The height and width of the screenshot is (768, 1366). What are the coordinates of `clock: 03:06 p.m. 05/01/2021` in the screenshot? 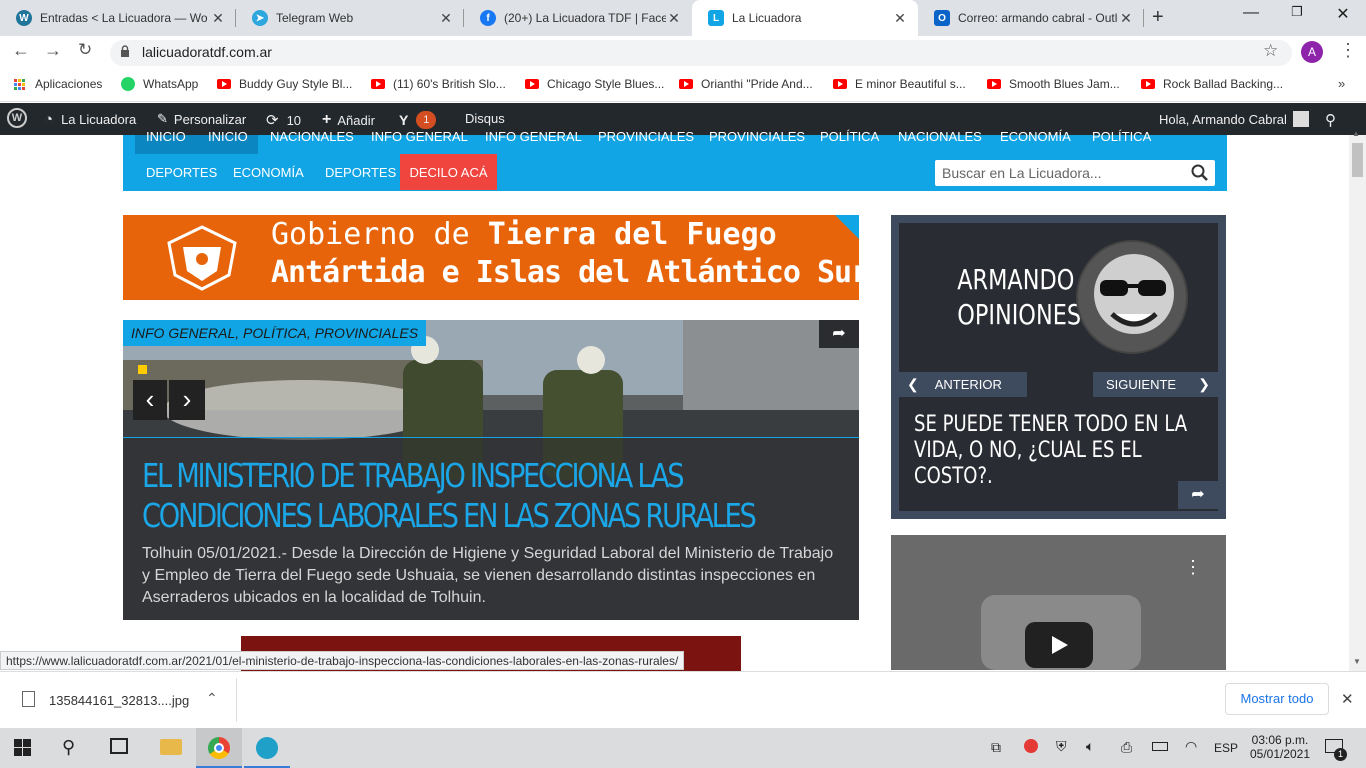 It's located at (1280, 747).